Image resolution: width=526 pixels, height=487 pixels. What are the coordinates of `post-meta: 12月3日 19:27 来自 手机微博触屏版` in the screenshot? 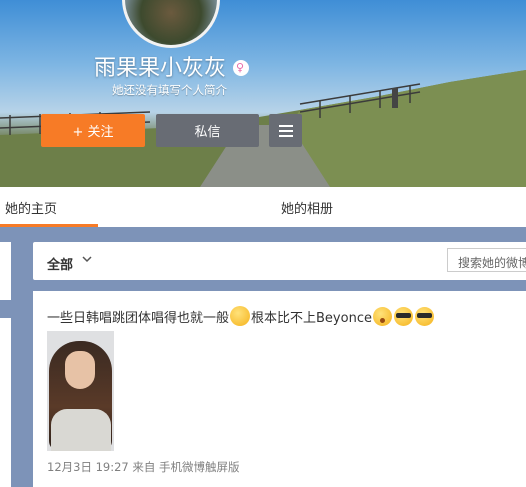 It's located at (143, 467).